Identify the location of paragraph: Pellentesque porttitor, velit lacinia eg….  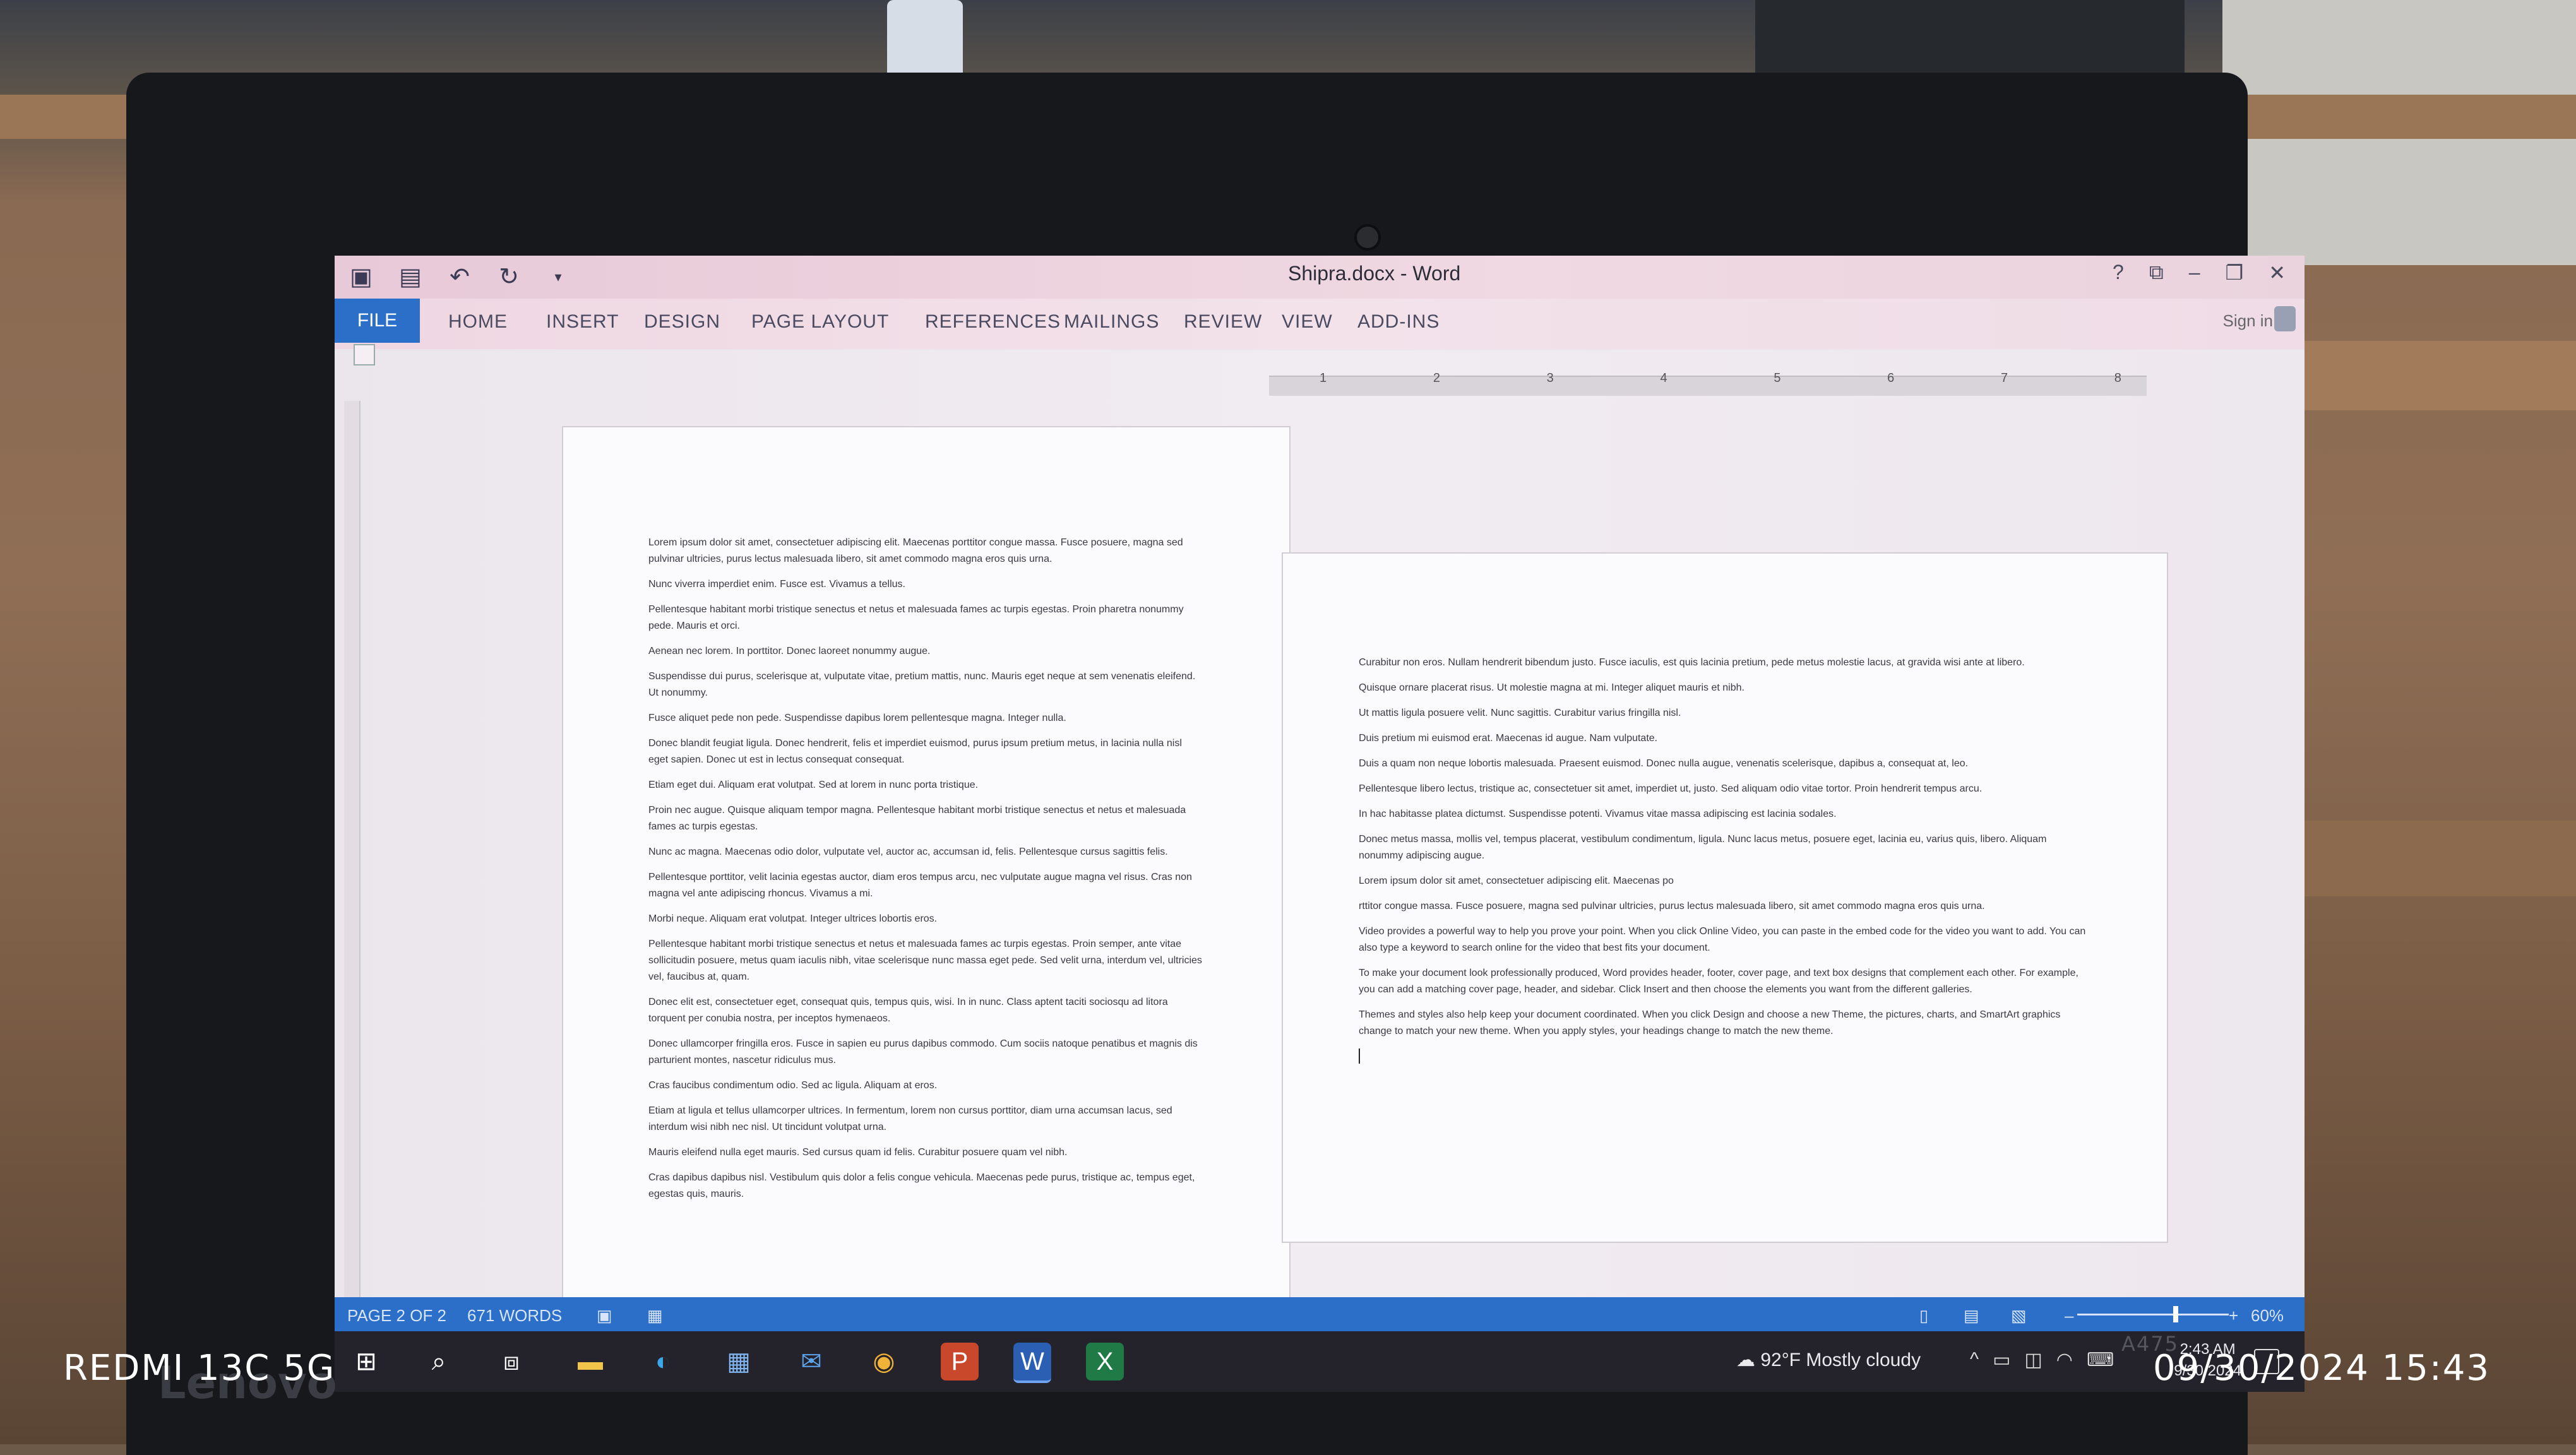
(926, 885).